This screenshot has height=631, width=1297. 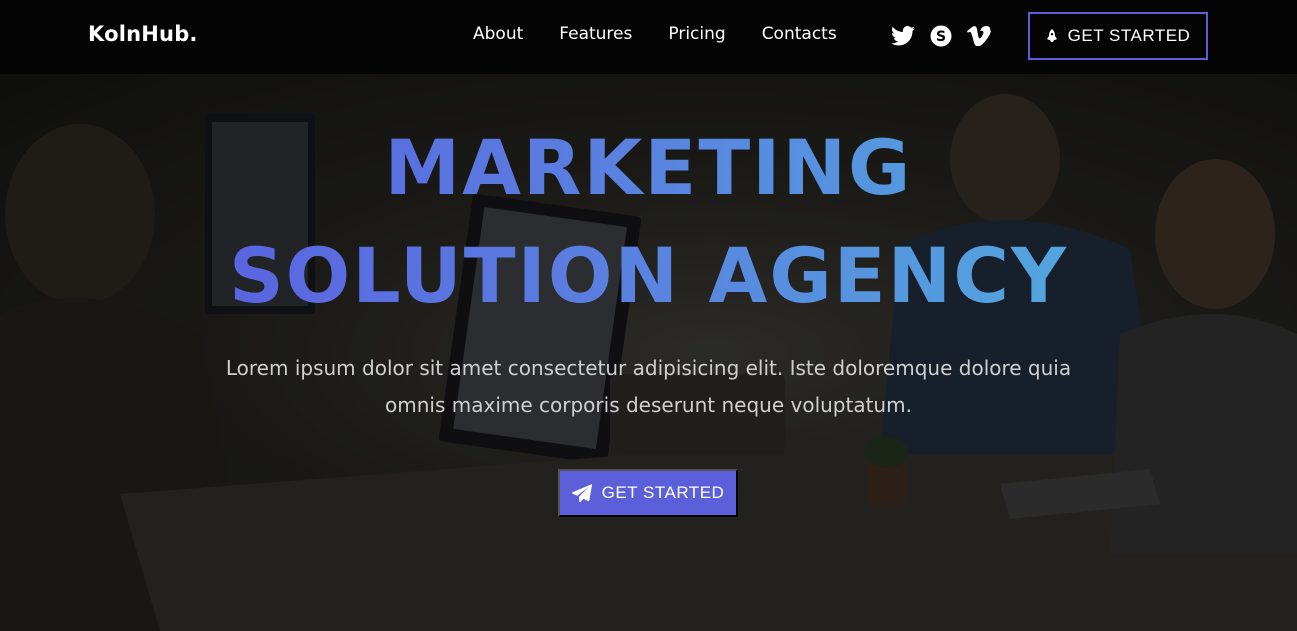 I want to click on social-links: S, so click(x=947, y=36).